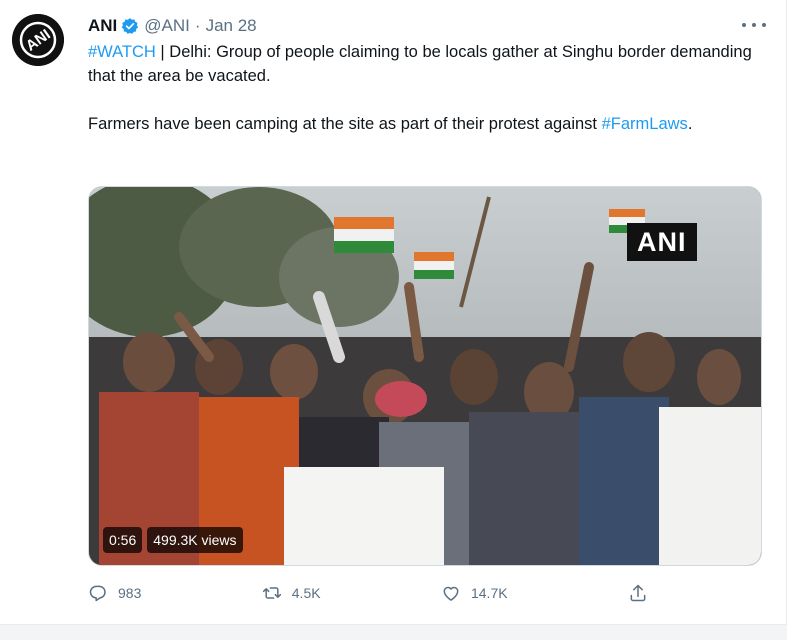  What do you see at coordinates (122, 52) in the screenshot?
I see `hashtag-watch: #WATCH` at bounding box center [122, 52].